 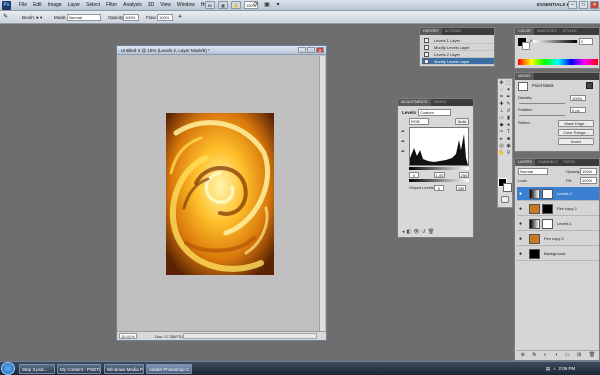 I want to click on eyedropper-tool-icon: ✒, so click(x=508, y=97).